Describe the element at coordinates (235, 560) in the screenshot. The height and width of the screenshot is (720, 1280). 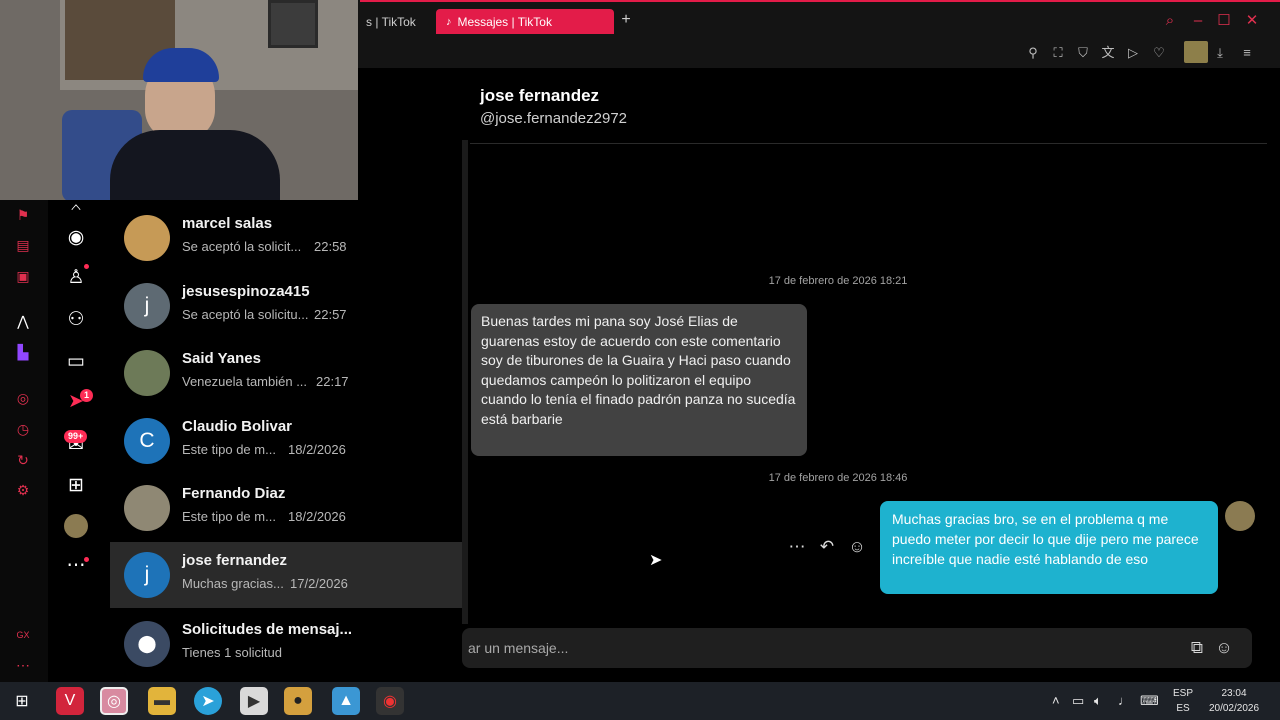
I see `conversation-name: jose fernandez` at that location.